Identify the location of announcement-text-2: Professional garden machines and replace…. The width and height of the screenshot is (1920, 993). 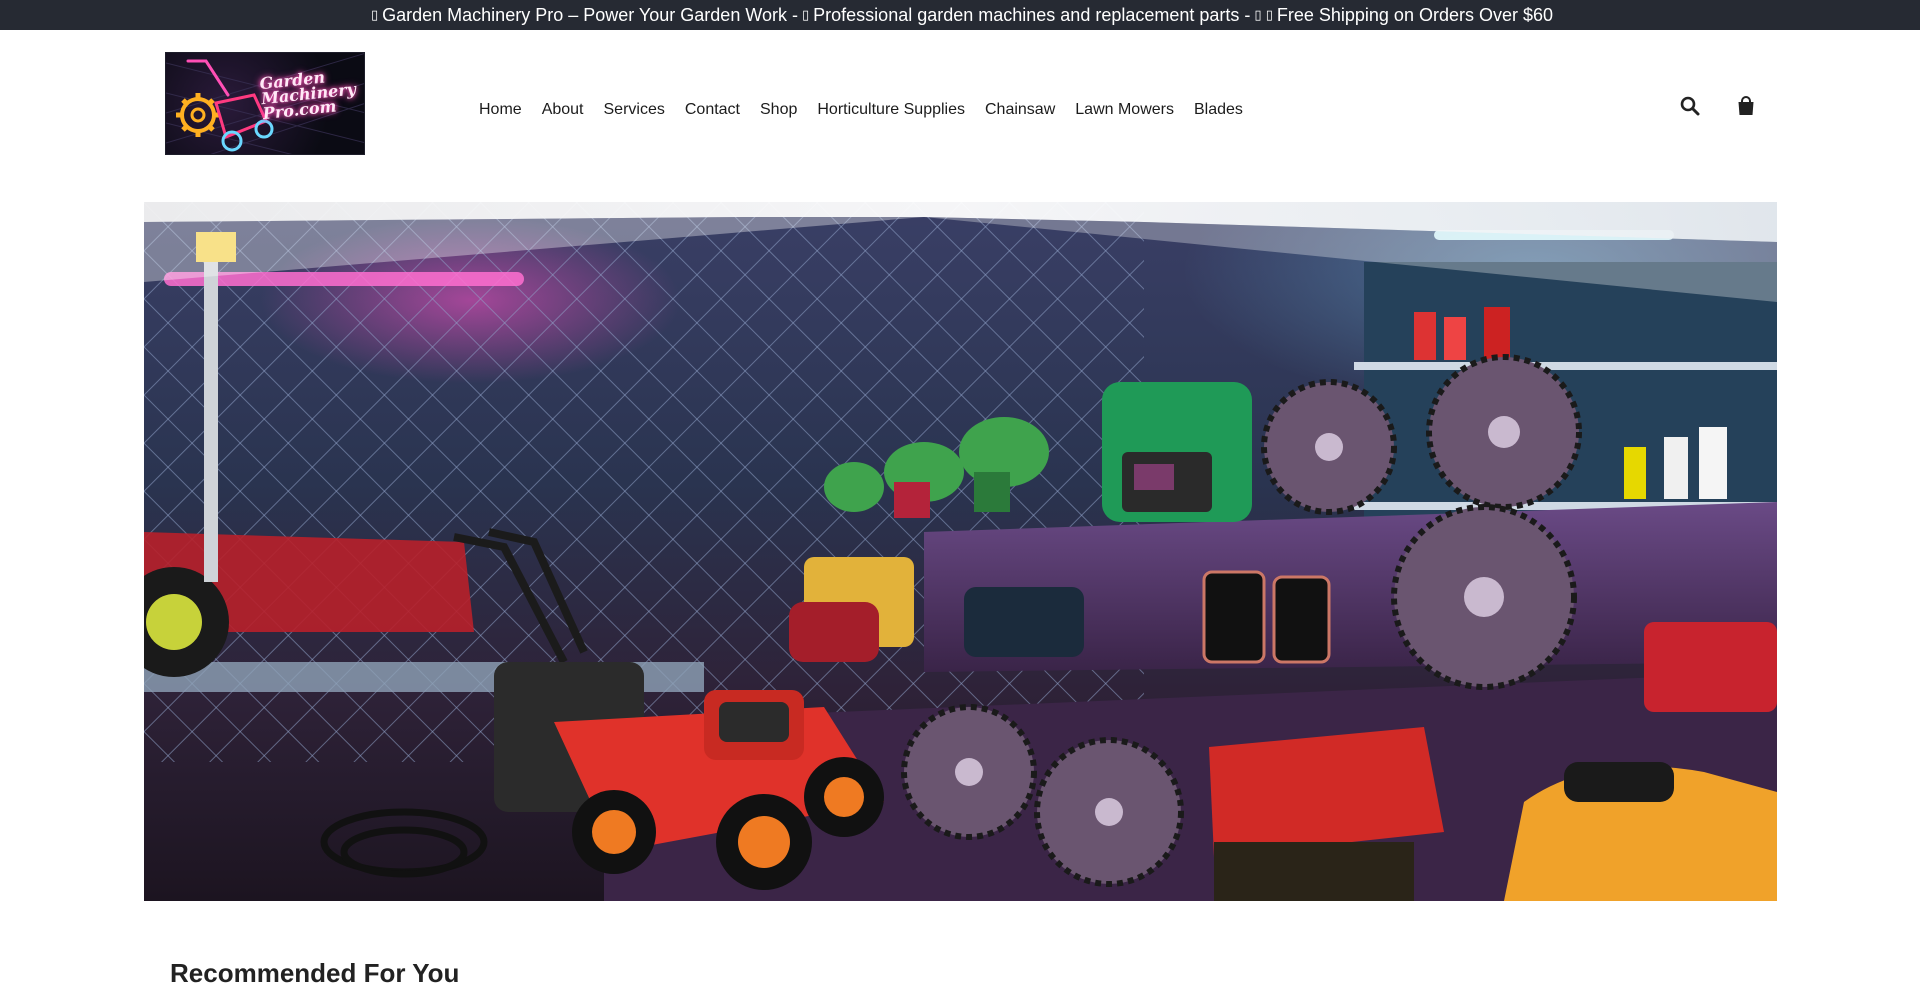
(1032, 14).